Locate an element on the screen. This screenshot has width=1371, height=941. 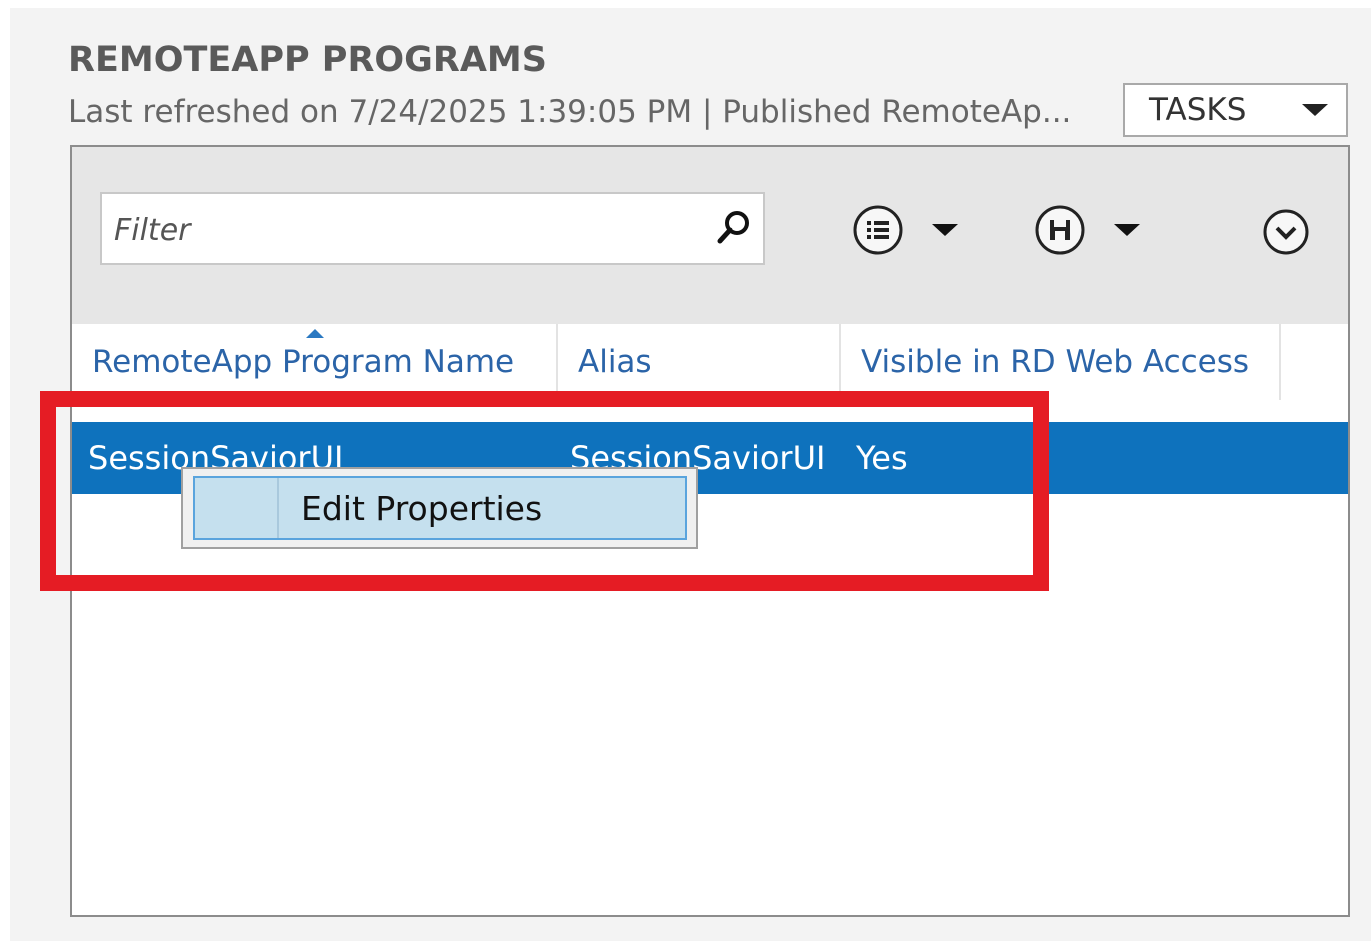
column-header-program-name: RemoteApp Program Name is located at coordinates (315, 362).